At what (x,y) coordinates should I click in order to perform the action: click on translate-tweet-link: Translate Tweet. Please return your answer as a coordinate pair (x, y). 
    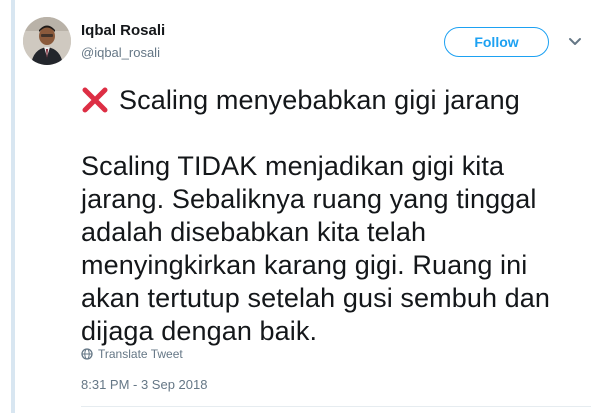
    Looking at the image, I should click on (132, 354).